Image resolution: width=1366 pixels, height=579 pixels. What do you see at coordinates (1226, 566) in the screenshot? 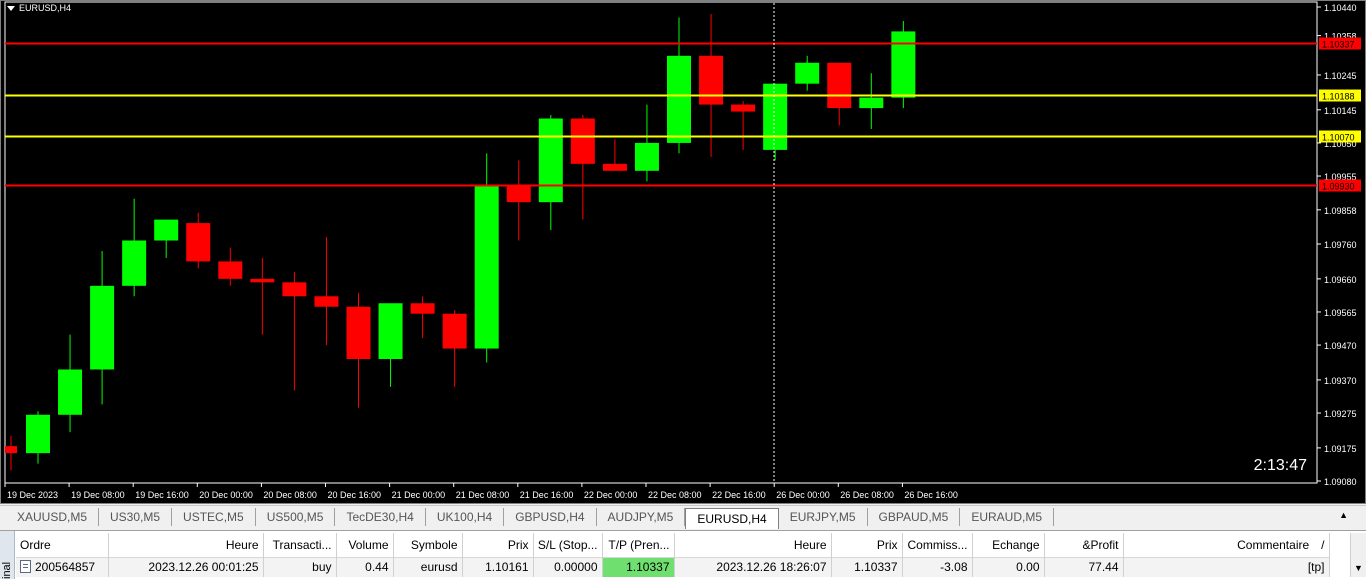
I see `table-cell: [tp]` at bounding box center [1226, 566].